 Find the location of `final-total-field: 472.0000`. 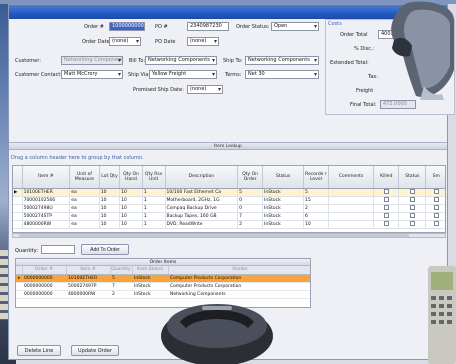

final-total-field: 472.0000 is located at coordinates (398, 104).